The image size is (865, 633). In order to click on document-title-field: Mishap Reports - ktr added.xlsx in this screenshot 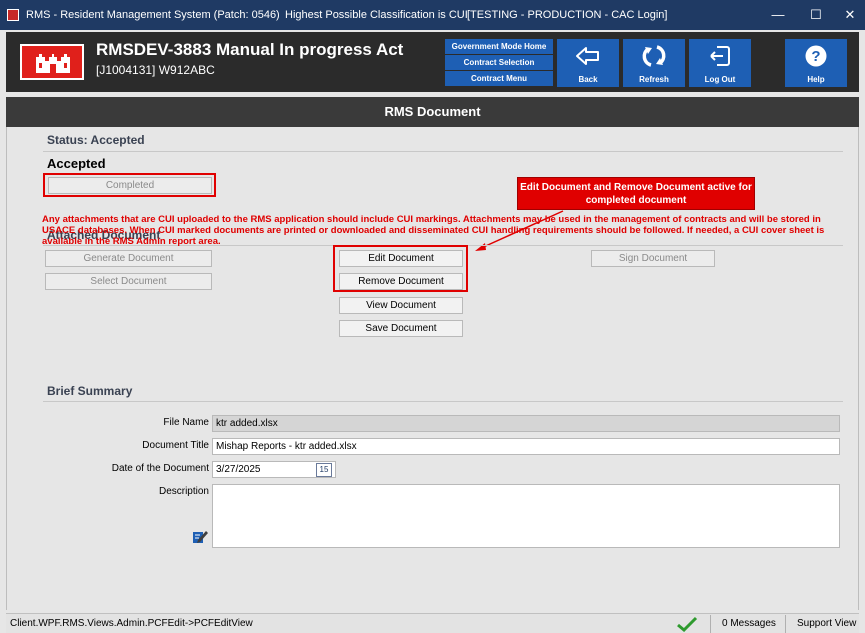, I will do `click(526, 446)`.